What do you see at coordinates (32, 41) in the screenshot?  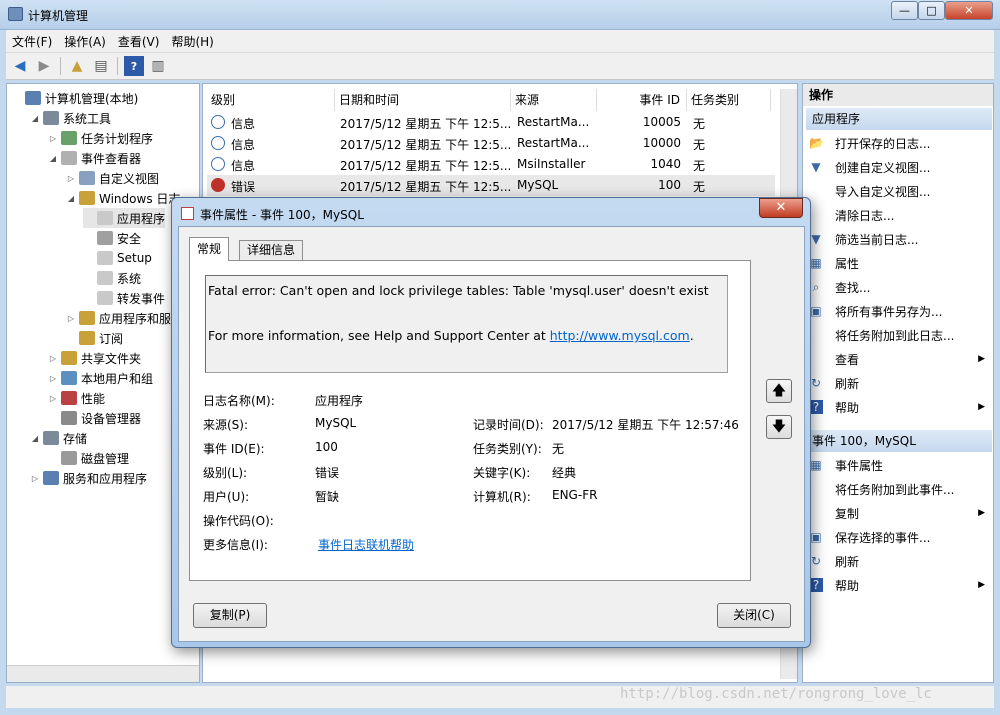 I see `menu-item: 文件(F)` at bounding box center [32, 41].